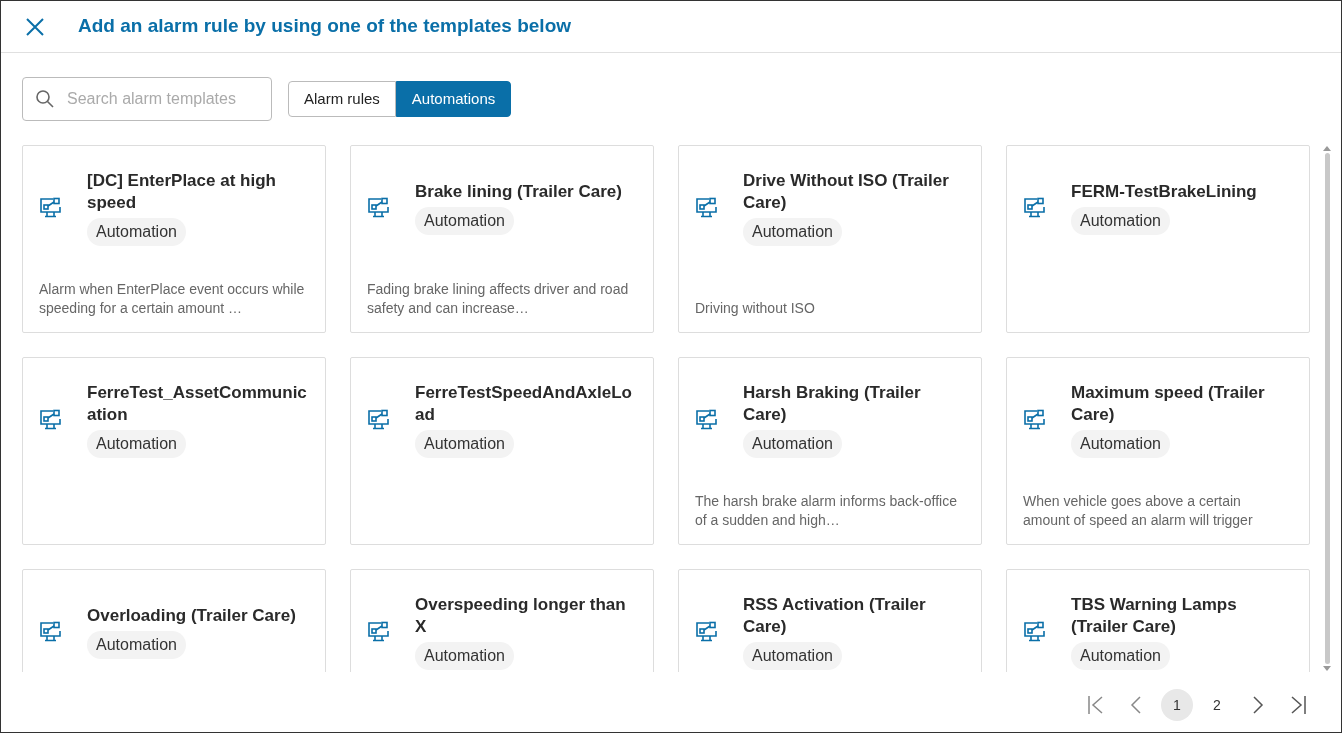 Image resolution: width=1342 pixels, height=733 pixels. I want to click on template-card: FERM-TestBrakeLining Automation, so click(1158, 239).